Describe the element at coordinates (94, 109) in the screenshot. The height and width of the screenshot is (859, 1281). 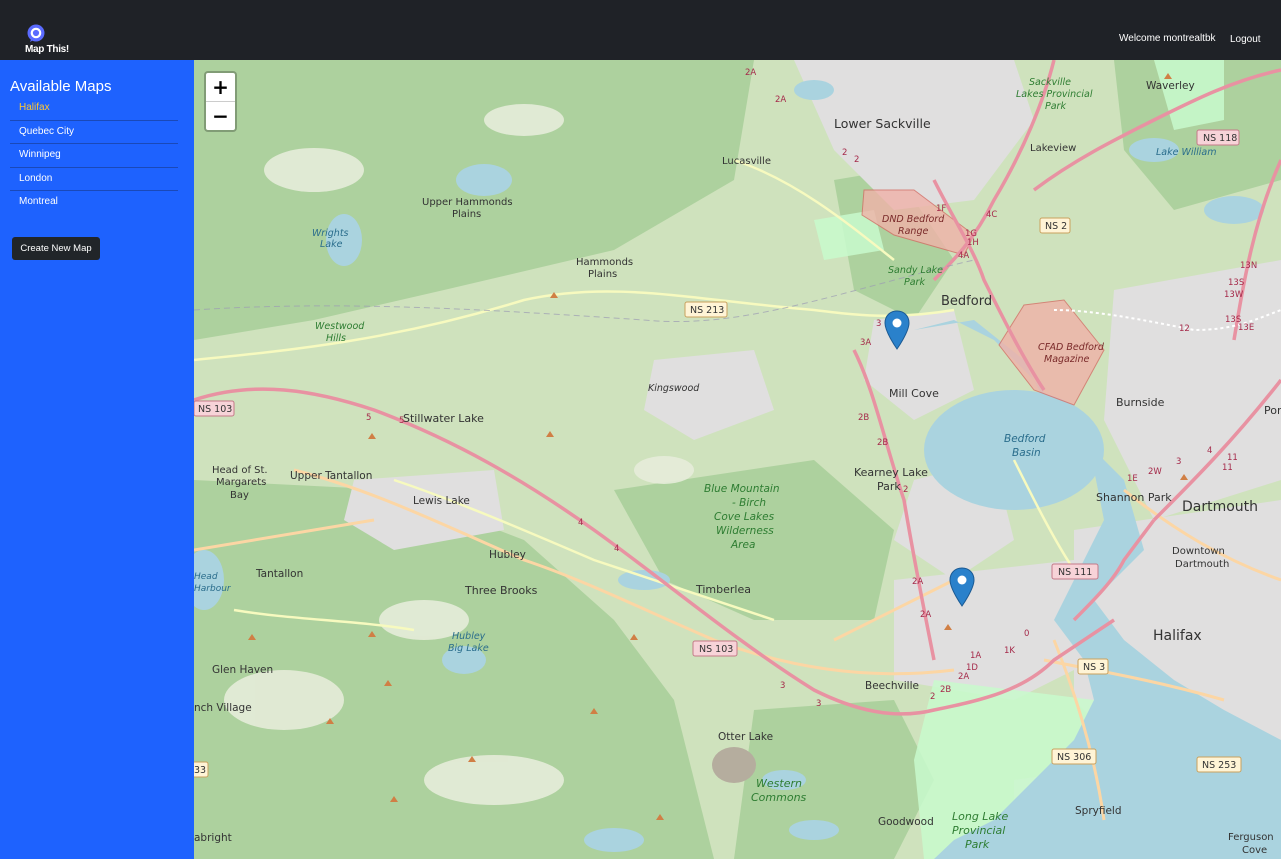
I see `map-item-halifax: Halifax` at that location.